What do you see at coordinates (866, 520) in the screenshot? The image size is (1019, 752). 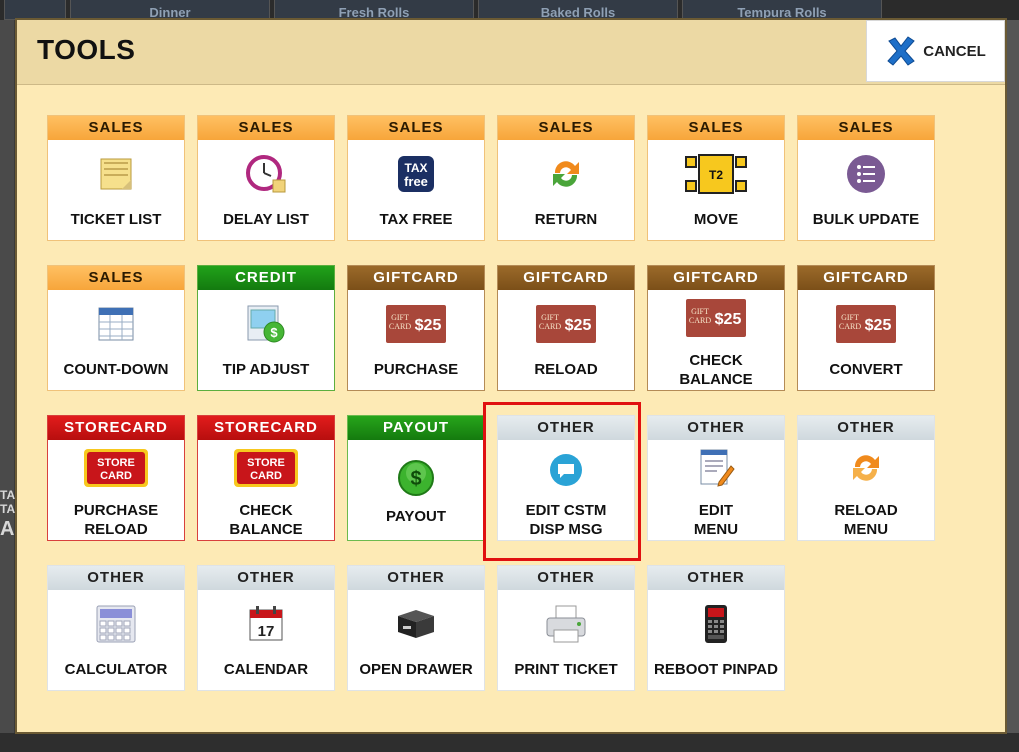 I see `tile-label: RELOAD MENU` at bounding box center [866, 520].